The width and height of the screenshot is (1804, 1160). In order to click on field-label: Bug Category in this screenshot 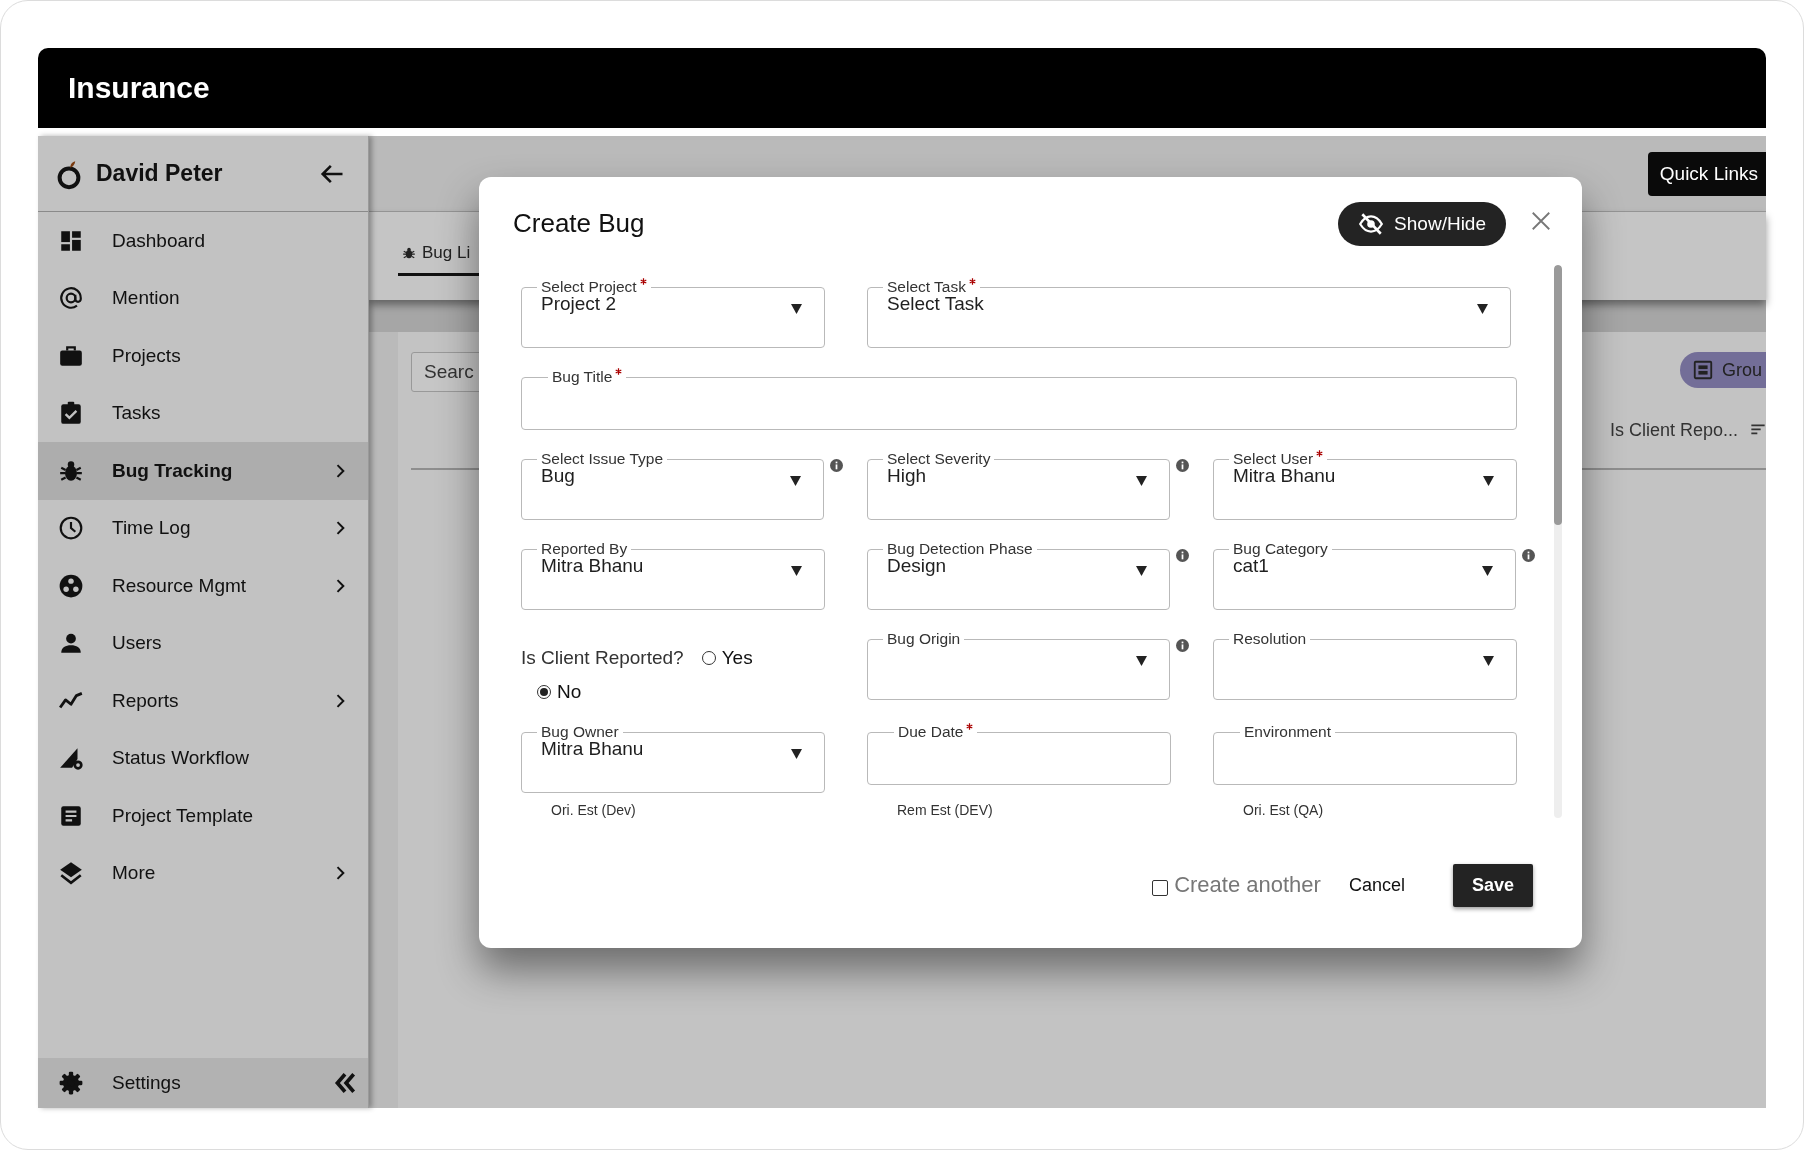, I will do `click(1280, 549)`.